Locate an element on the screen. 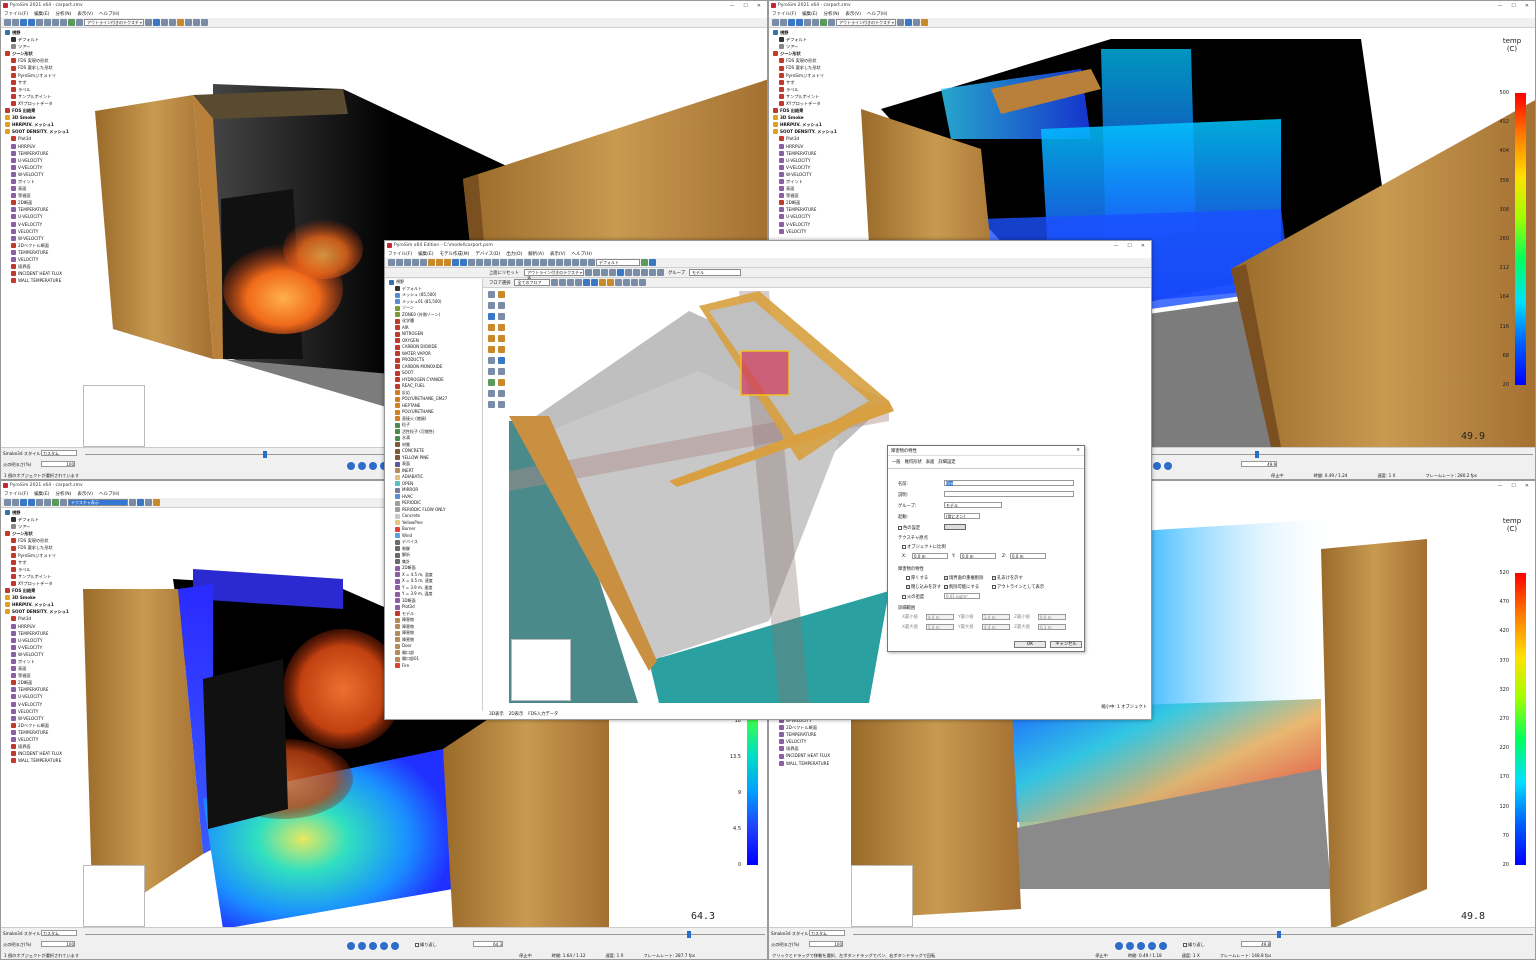 This screenshot has width=1536, height=960. cancel-button: キャンセル is located at coordinates (1066, 644).